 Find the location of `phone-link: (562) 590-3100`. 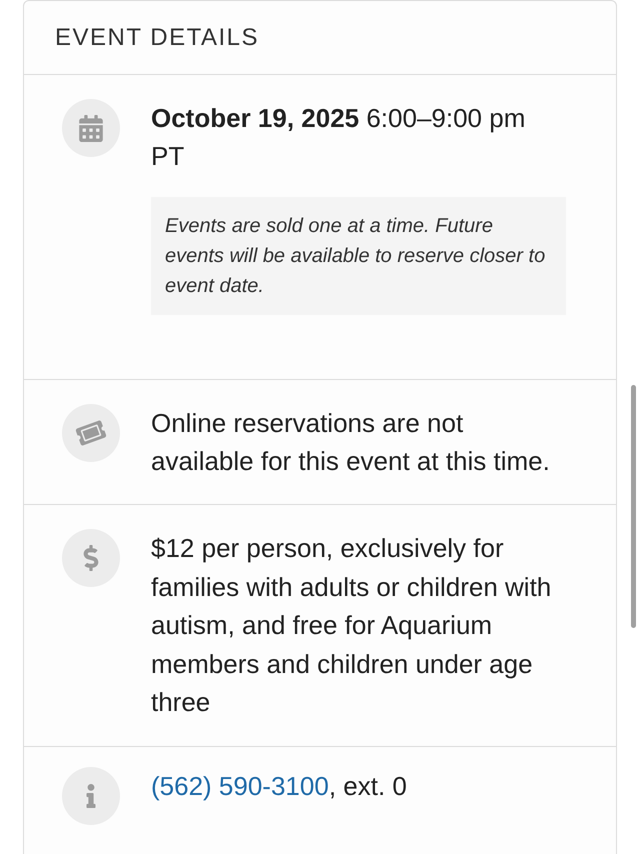

phone-link: (562) 590-3100 is located at coordinates (240, 785).